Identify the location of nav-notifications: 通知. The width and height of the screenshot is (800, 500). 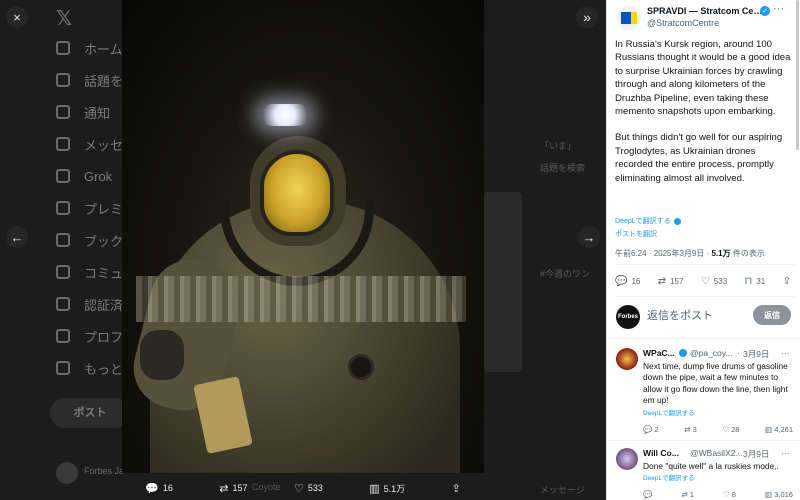
(83, 112).